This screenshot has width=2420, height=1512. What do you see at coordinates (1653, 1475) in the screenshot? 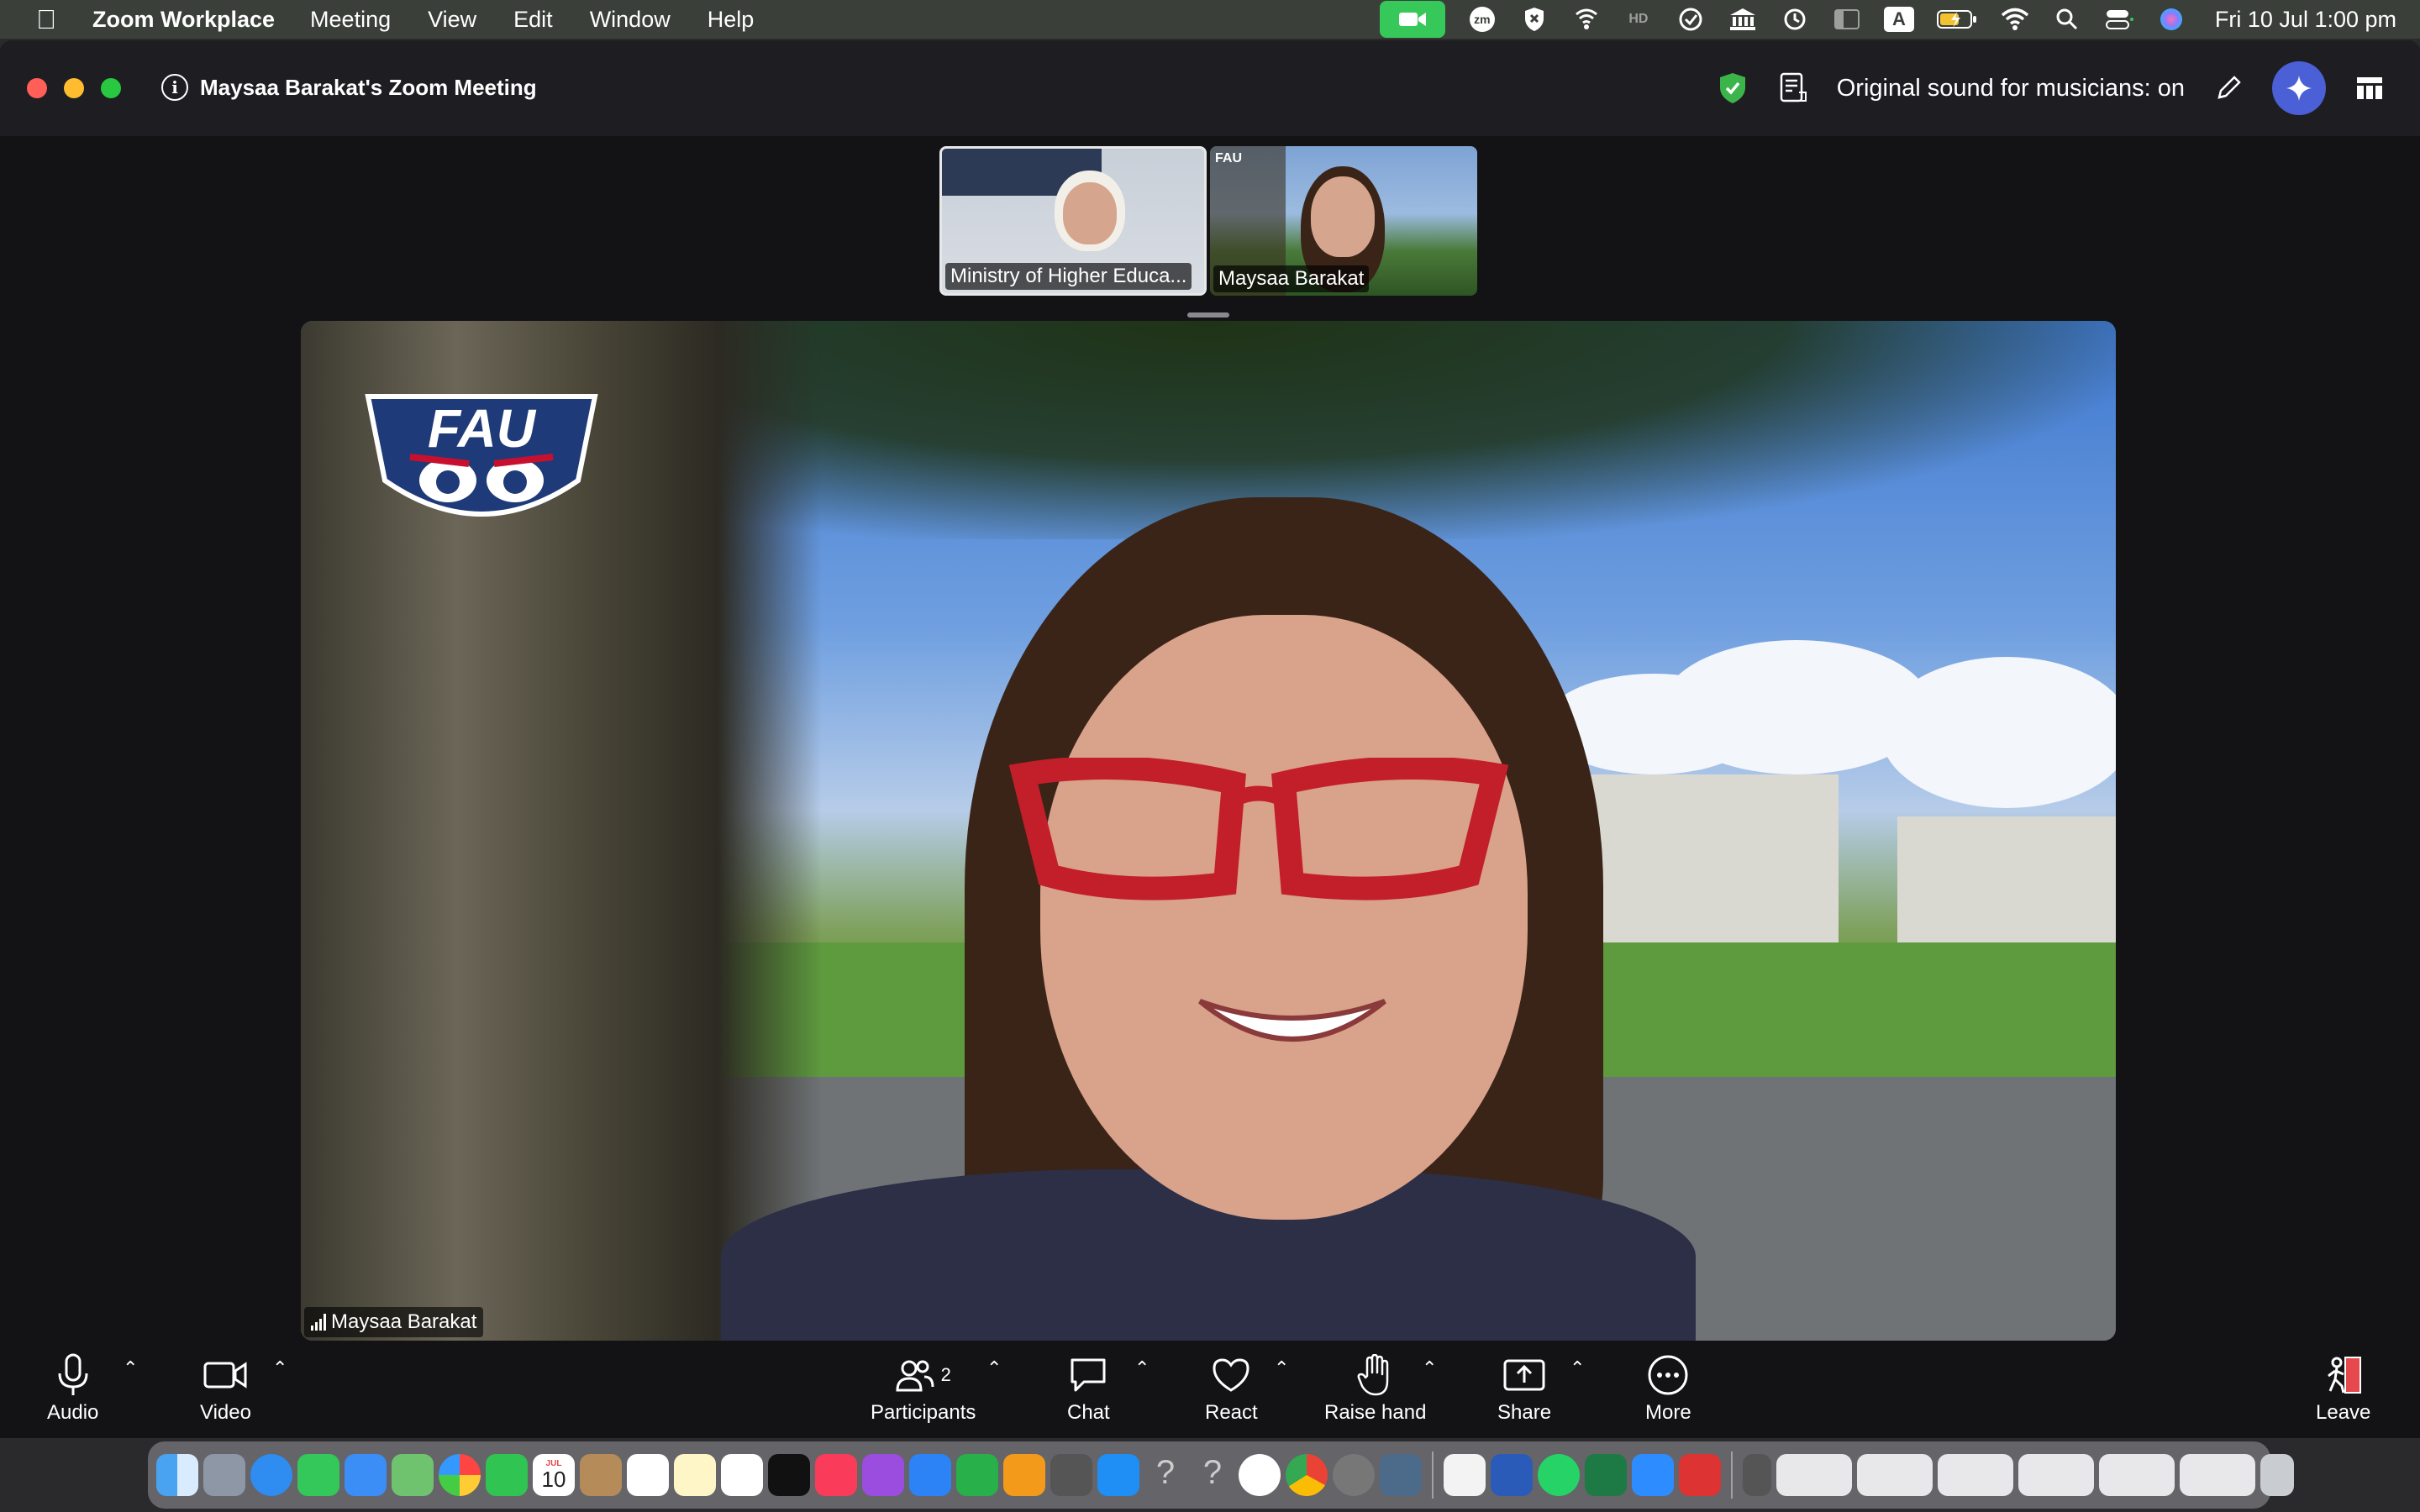
I see `zoom-app-icon` at bounding box center [1653, 1475].